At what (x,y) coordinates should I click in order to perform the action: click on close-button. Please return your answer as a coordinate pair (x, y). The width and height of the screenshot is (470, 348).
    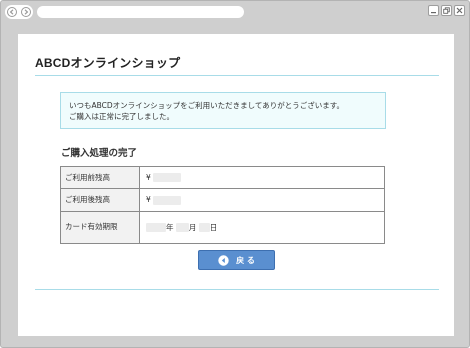
    Looking at the image, I should click on (459, 10).